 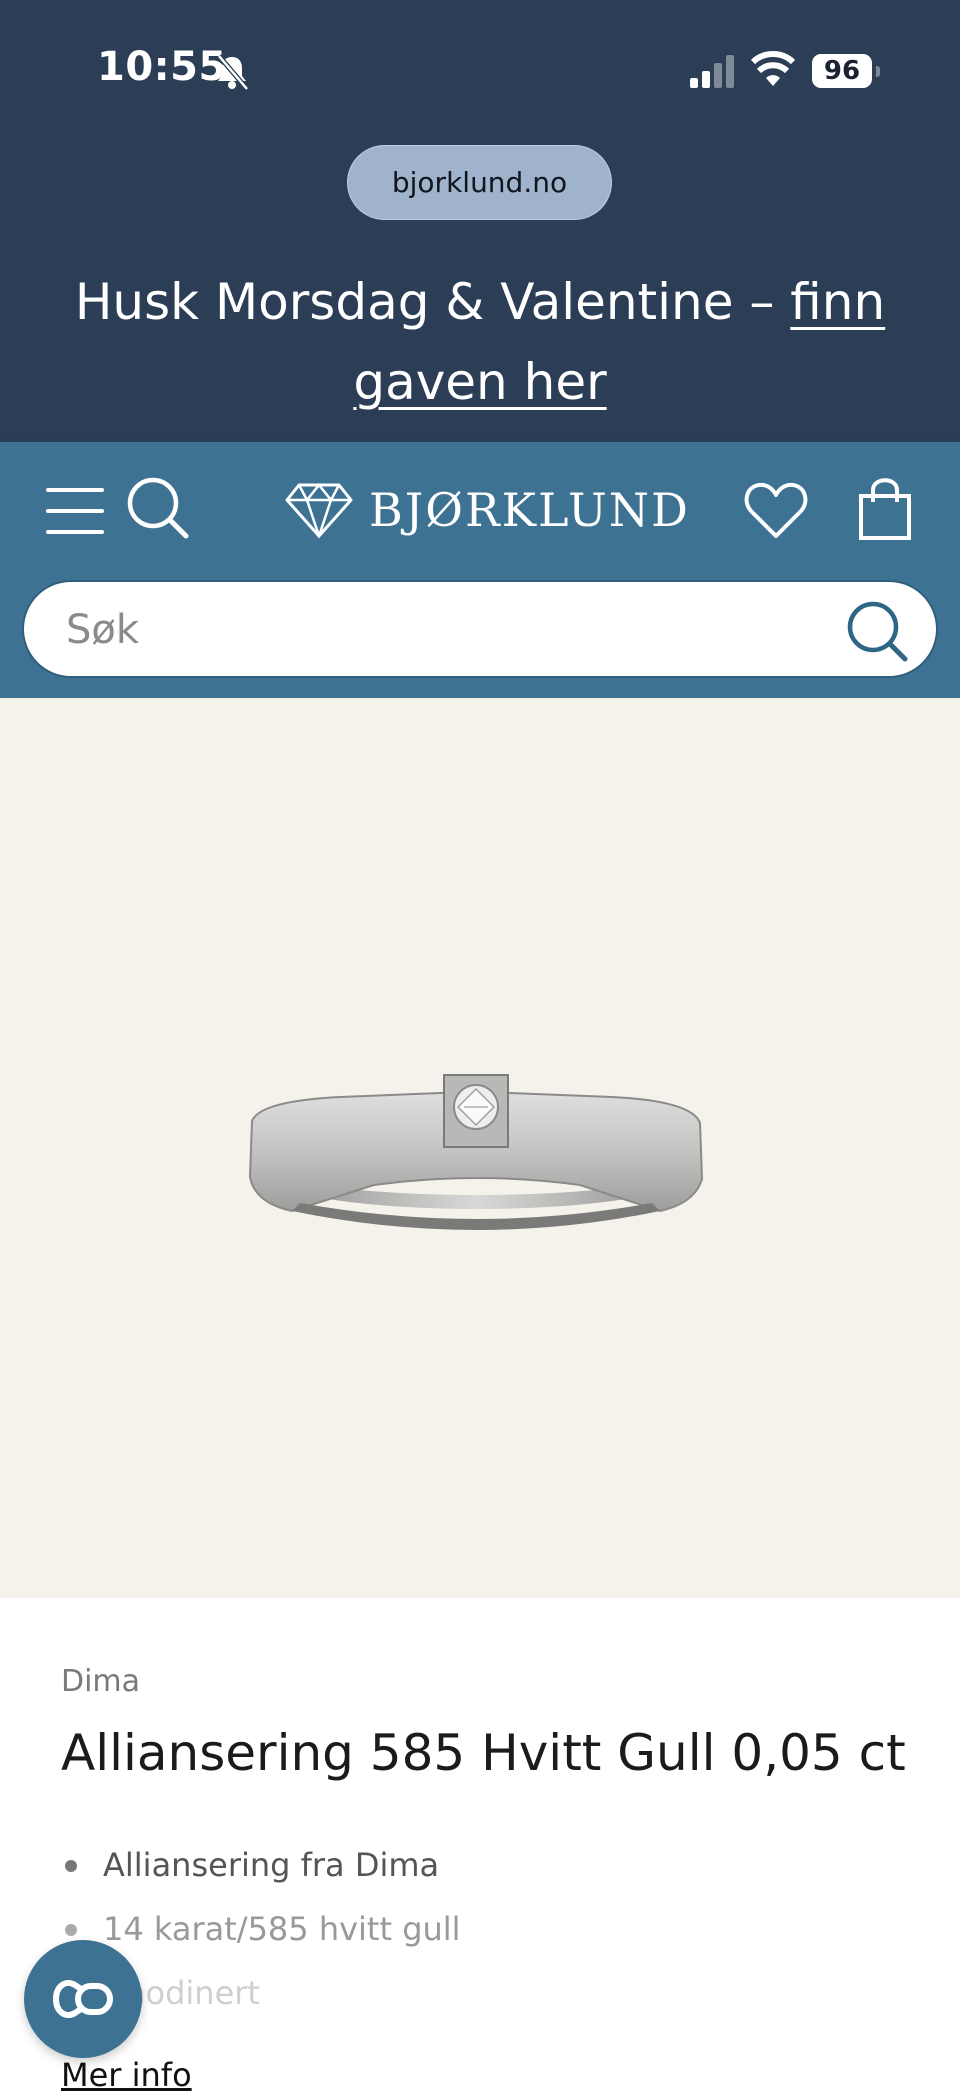 What do you see at coordinates (126, 2075) in the screenshot?
I see `more-info-link: Mer info` at bounding box center [126, 2075].